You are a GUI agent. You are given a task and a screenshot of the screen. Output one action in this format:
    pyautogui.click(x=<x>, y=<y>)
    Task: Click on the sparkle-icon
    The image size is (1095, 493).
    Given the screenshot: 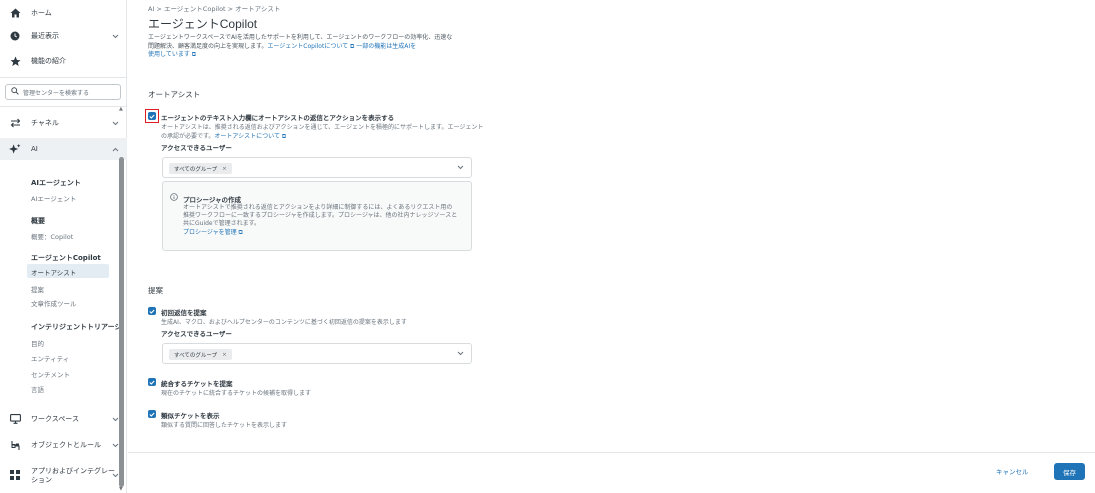 What is the action you would take?
    pyautogui.click(x=15, y=149)
    